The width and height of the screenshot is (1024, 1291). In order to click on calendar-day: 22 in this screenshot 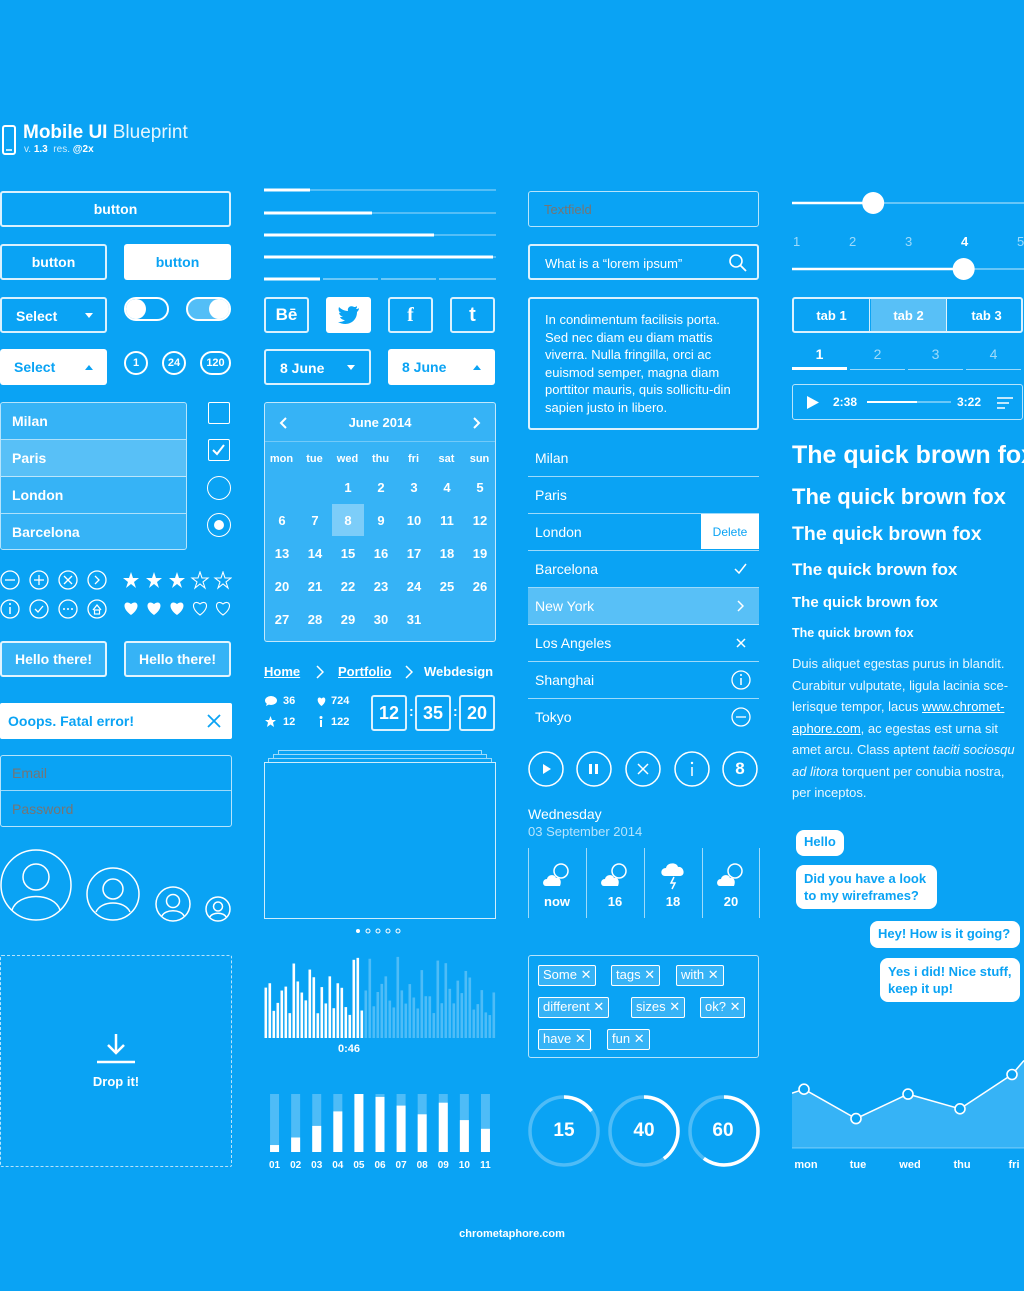, I will do `click(348, 586)`.